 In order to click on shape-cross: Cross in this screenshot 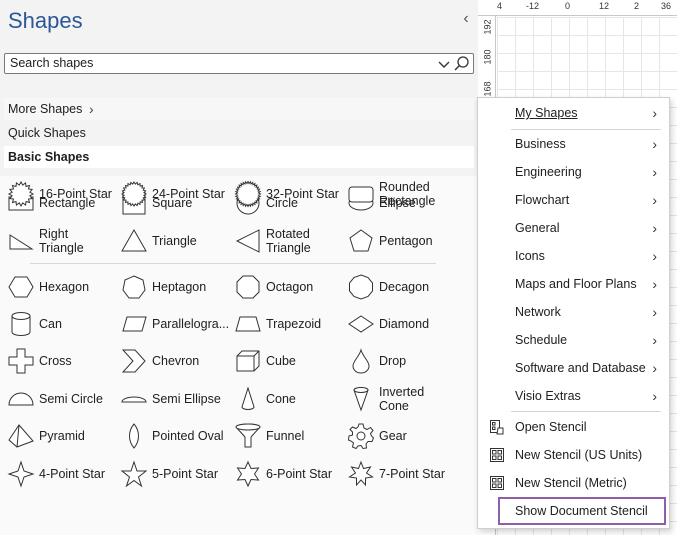, I will do `click(39, 361)`.